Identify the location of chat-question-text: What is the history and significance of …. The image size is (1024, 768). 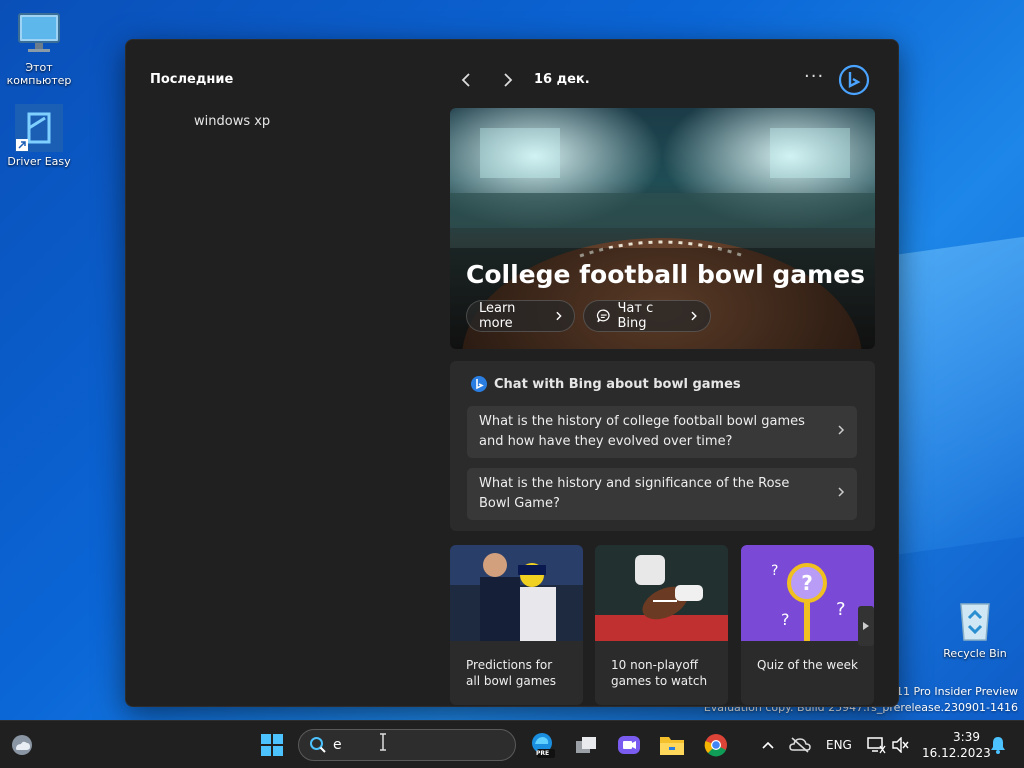
(634, 493).